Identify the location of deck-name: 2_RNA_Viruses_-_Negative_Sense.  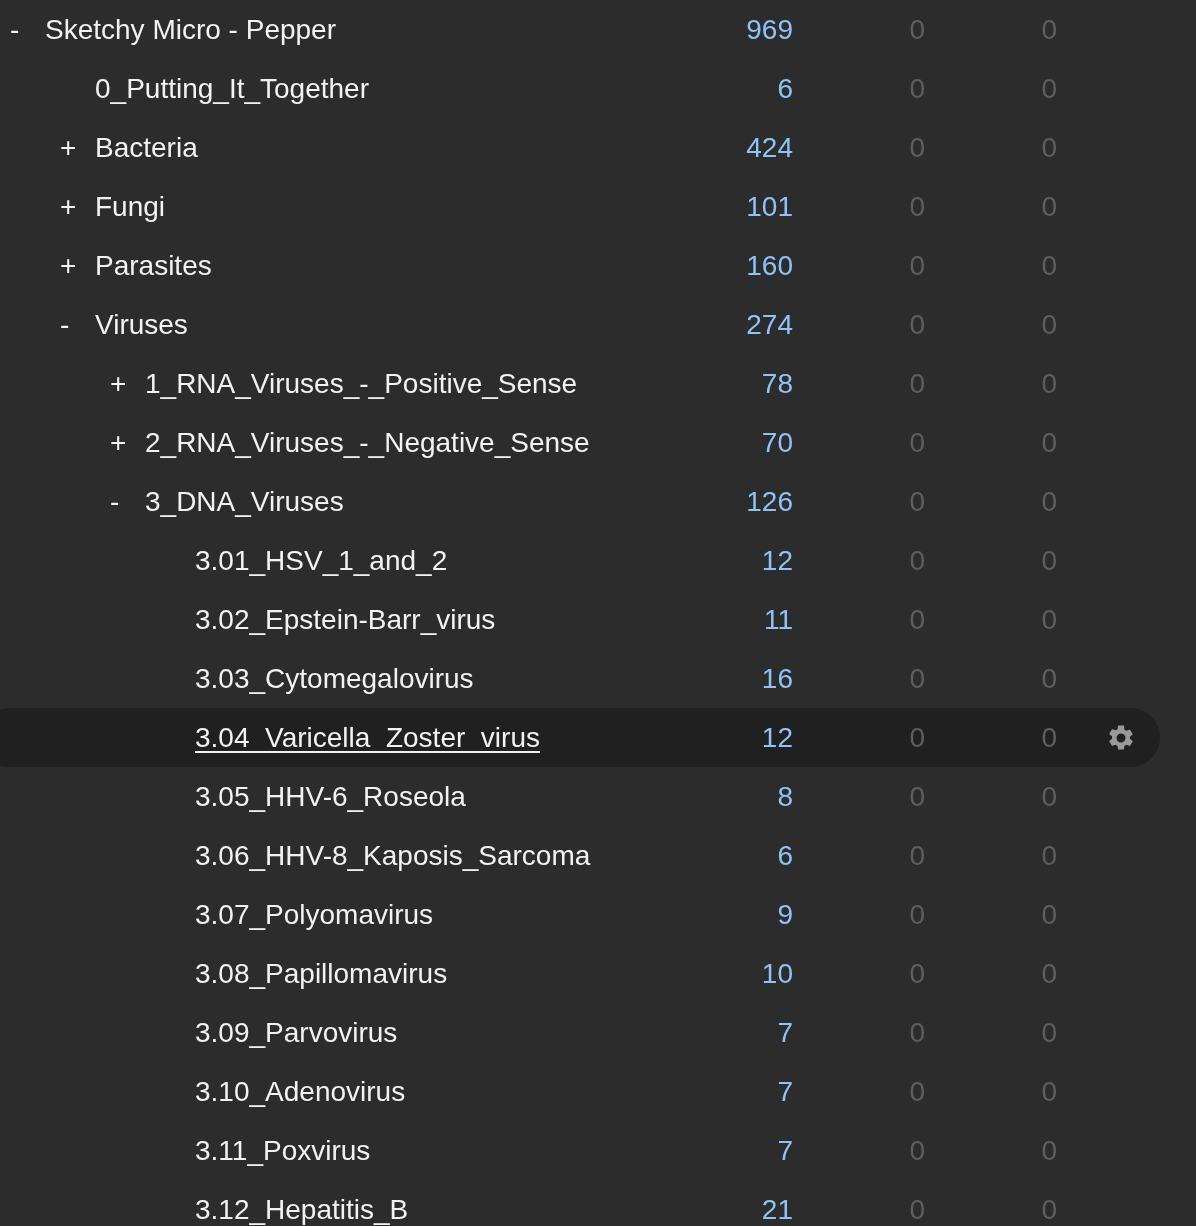
(367, 442).